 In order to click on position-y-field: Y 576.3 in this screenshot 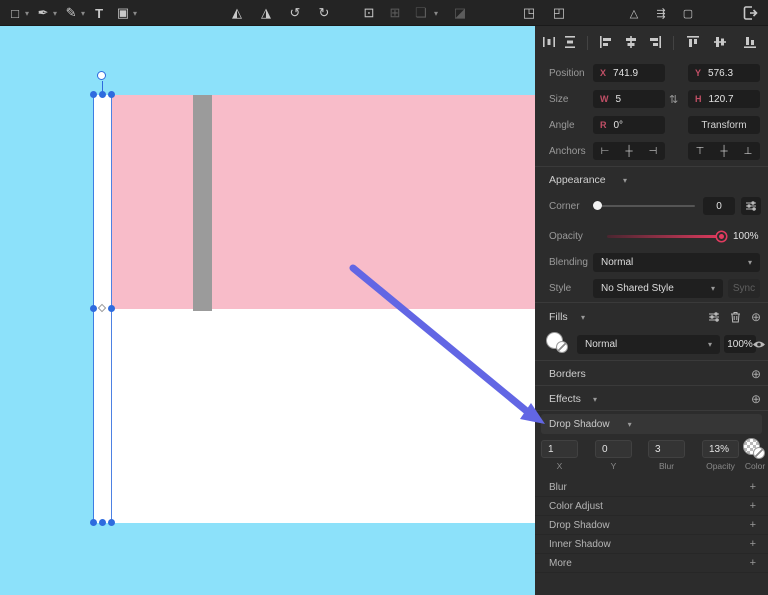, I will do `click(724, 73)`.